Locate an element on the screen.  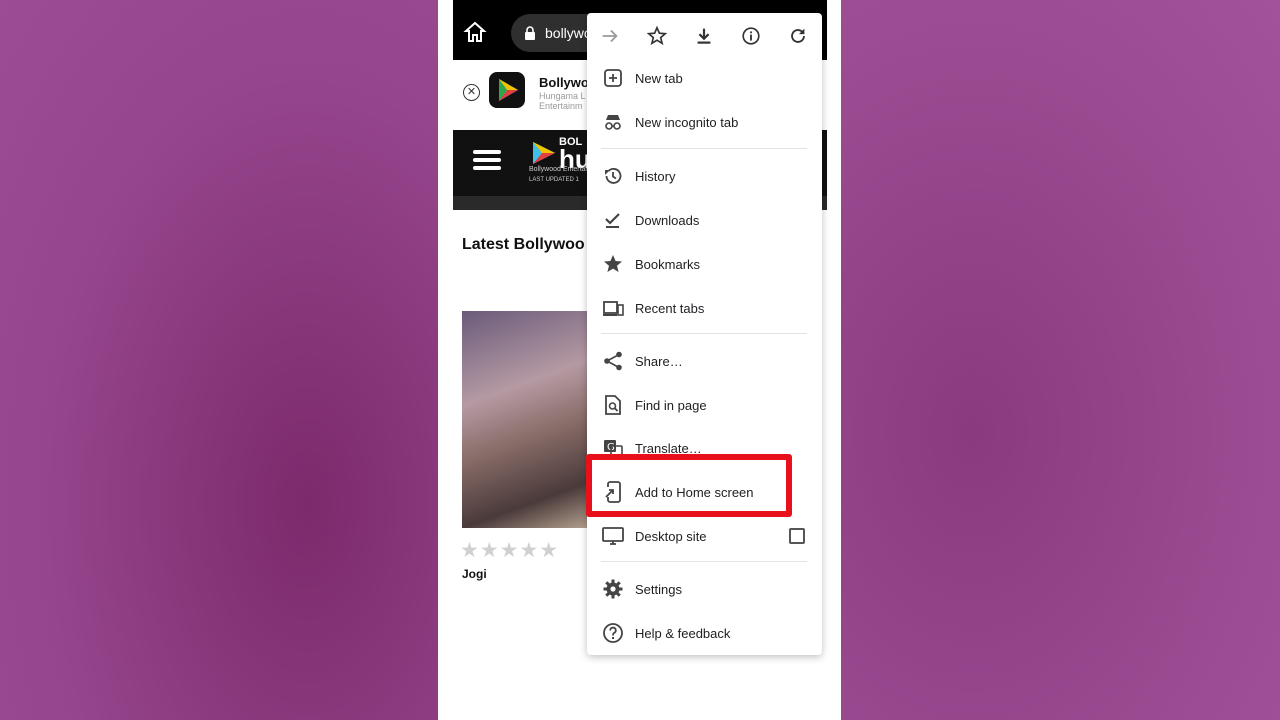
star-outline-icon is located at coordinates (657, 36).